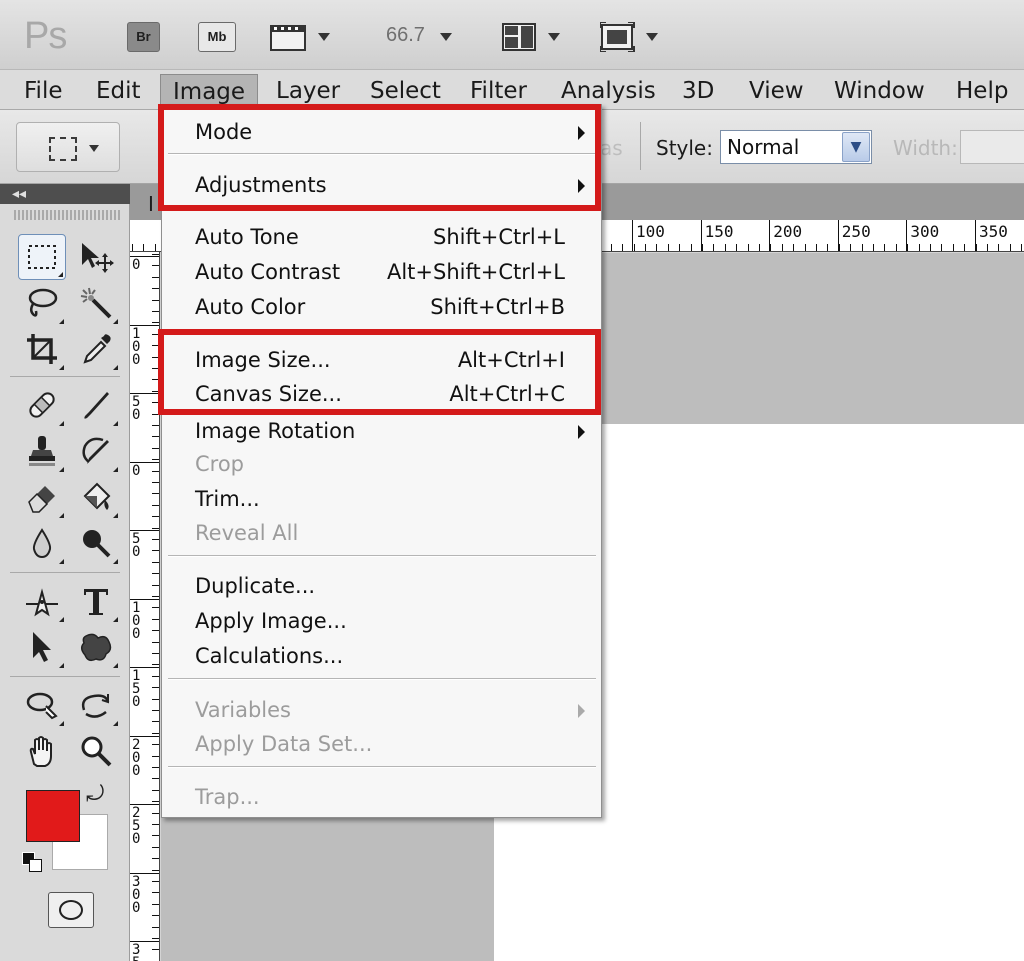 The height and width of the screenshot is (961, 1024). What do you see at coordinates (992, 147) in the screenshot?
I see `width-field` at bounding box center [992, 147].